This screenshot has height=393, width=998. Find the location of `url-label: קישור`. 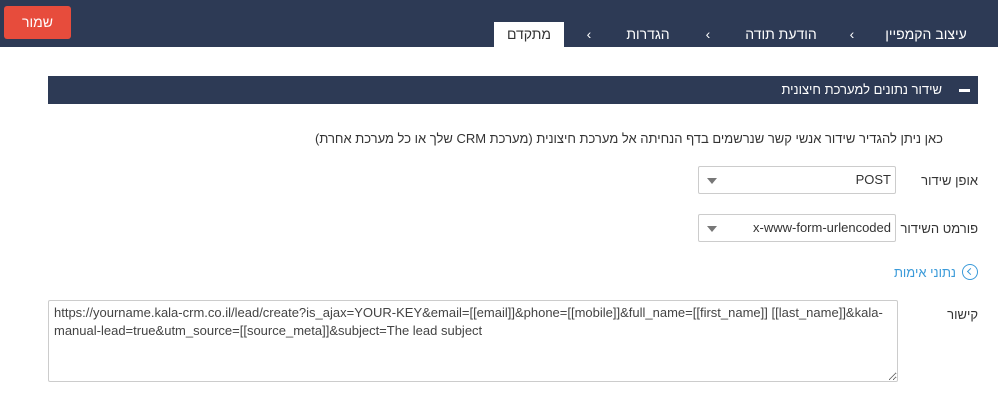

url-label: קישור is located at coordinates (962, 314).